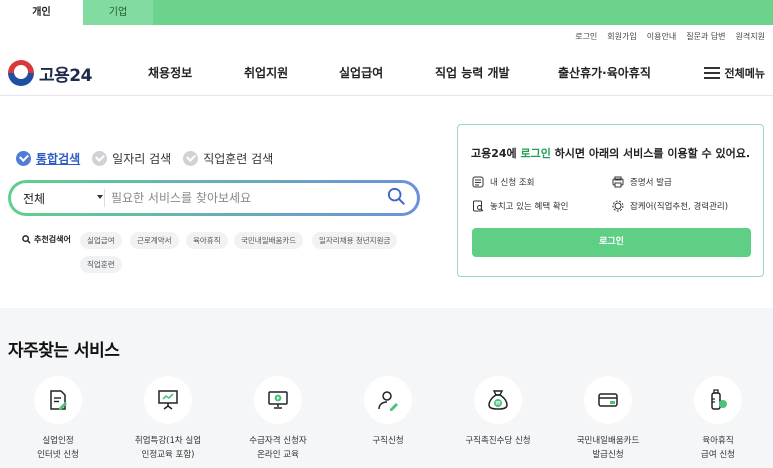  What do you see at coordinates (679, 207) in the screenshot?
I see `jobcare-label: 잡케어(직업추천, 경력관리)` at bounding box center [679, 207].